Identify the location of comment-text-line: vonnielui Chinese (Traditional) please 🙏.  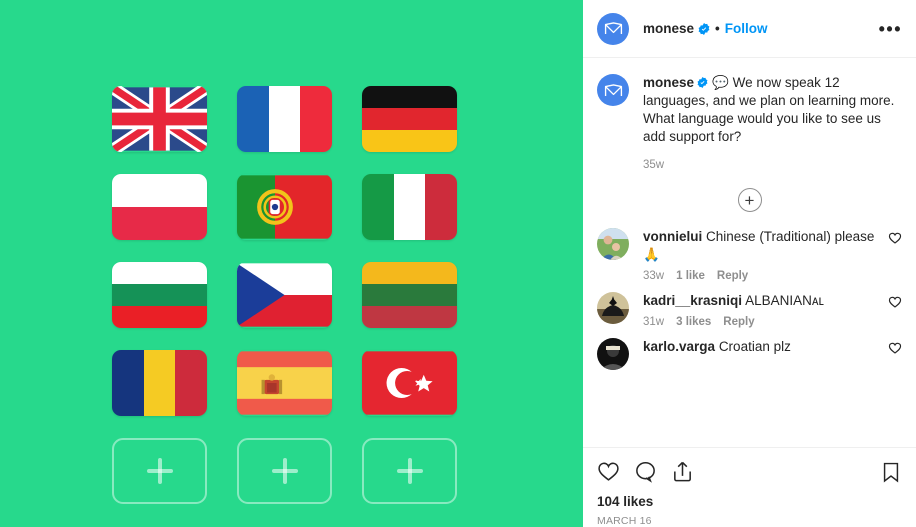
(765, 246).